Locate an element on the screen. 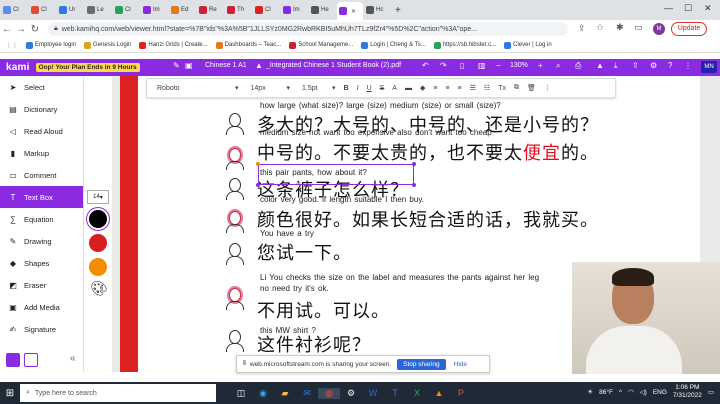 Image resolution: width=720 pixels, height=404 pixels. share-icon: ⇪ is located at coordinates (582, 28).